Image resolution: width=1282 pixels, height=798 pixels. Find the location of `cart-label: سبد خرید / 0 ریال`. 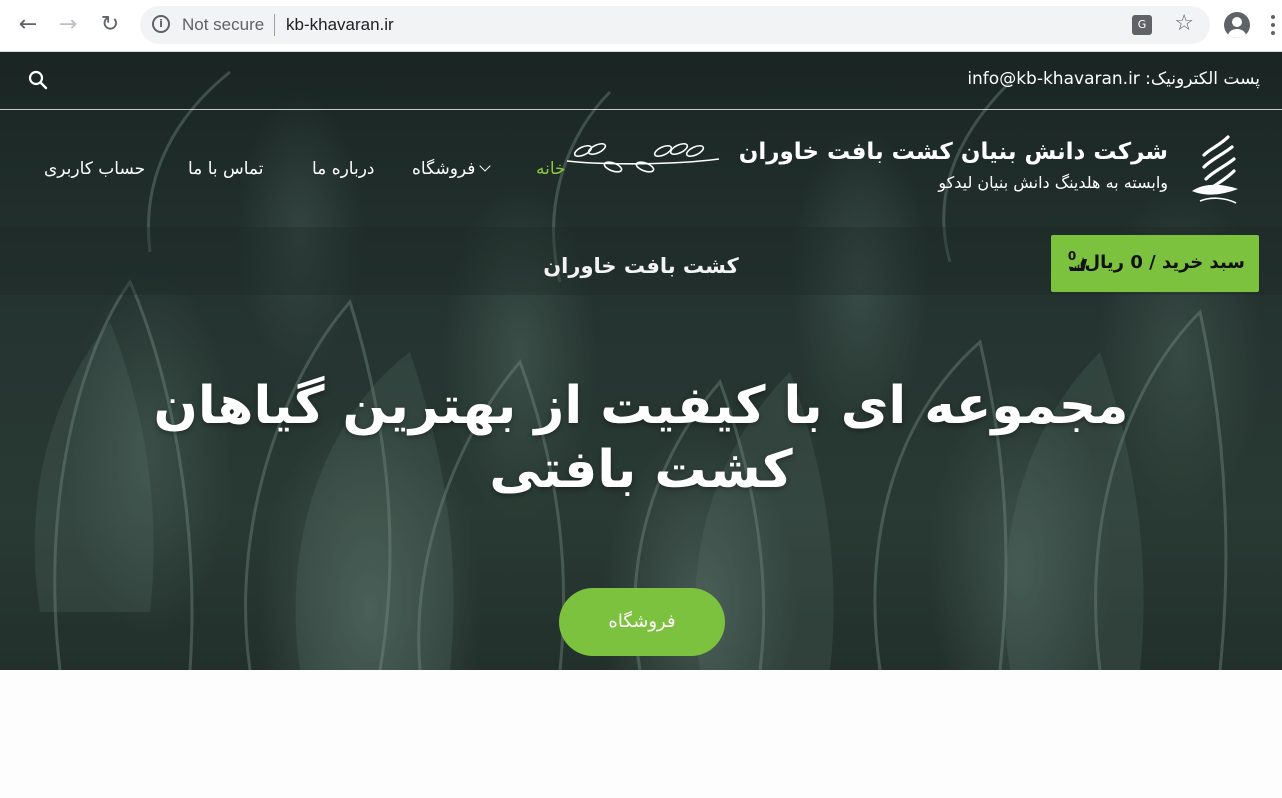

cart-label: سبد خرید / 0 ریال is located at coordinates (1164, 262).